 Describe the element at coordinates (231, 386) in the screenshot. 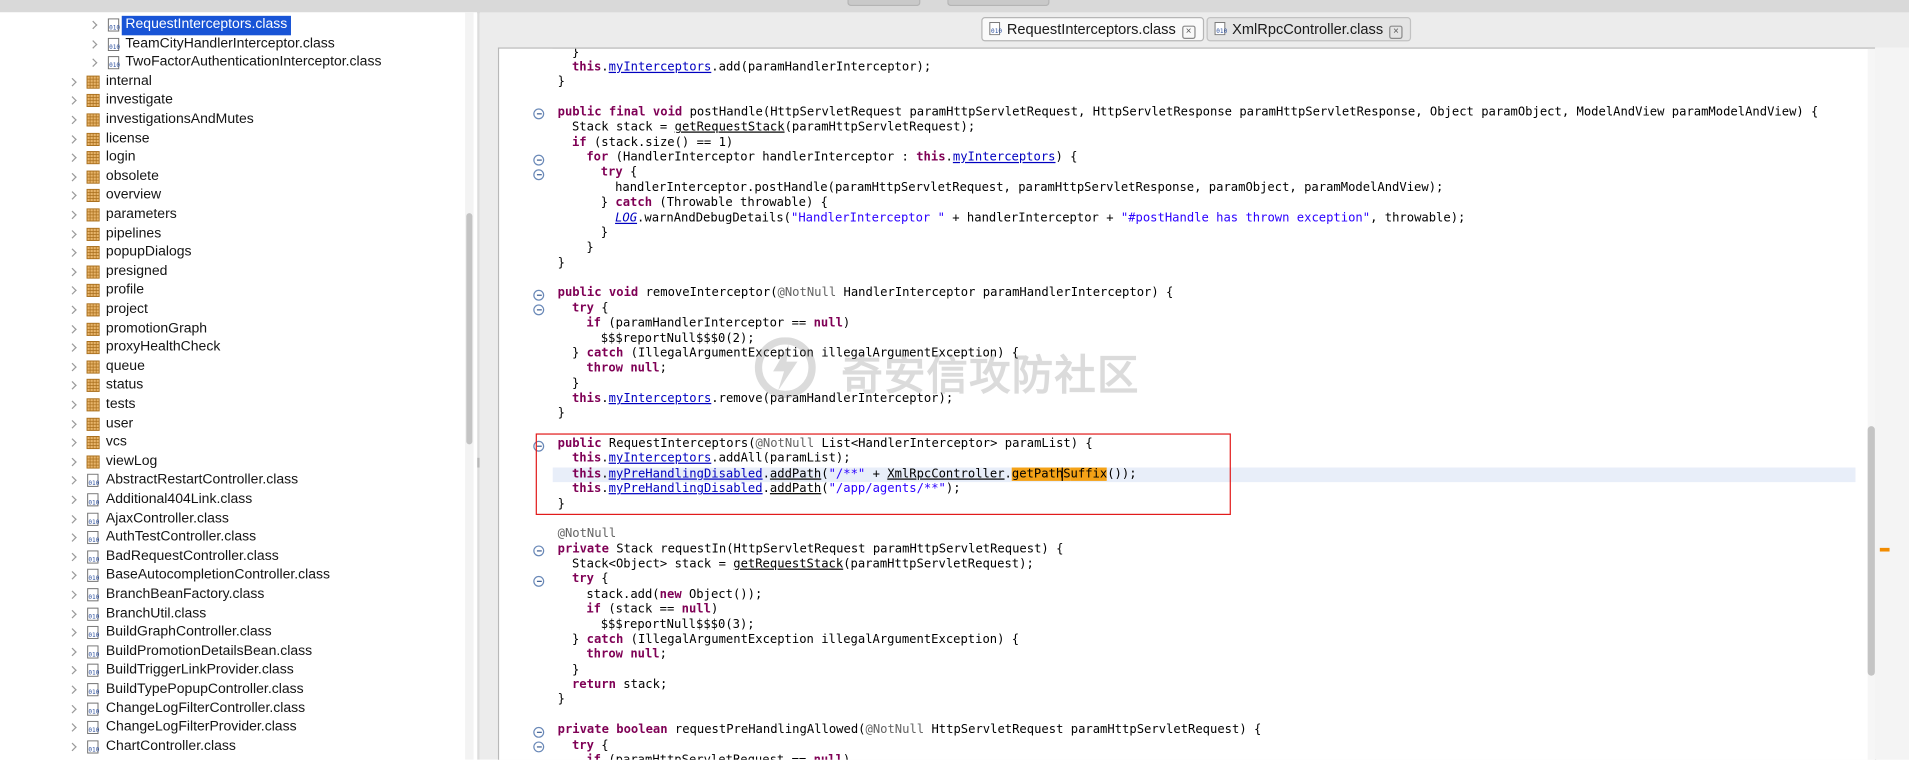

I see `tree-item-package: status` at that location.